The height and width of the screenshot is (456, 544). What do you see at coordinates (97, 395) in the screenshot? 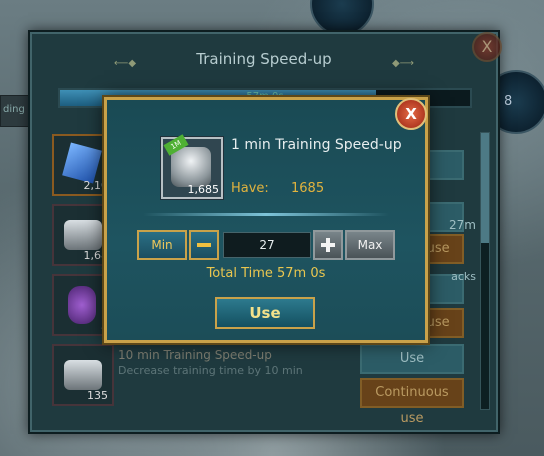
I see `item-count: 135` at bounding box center [97, 395].